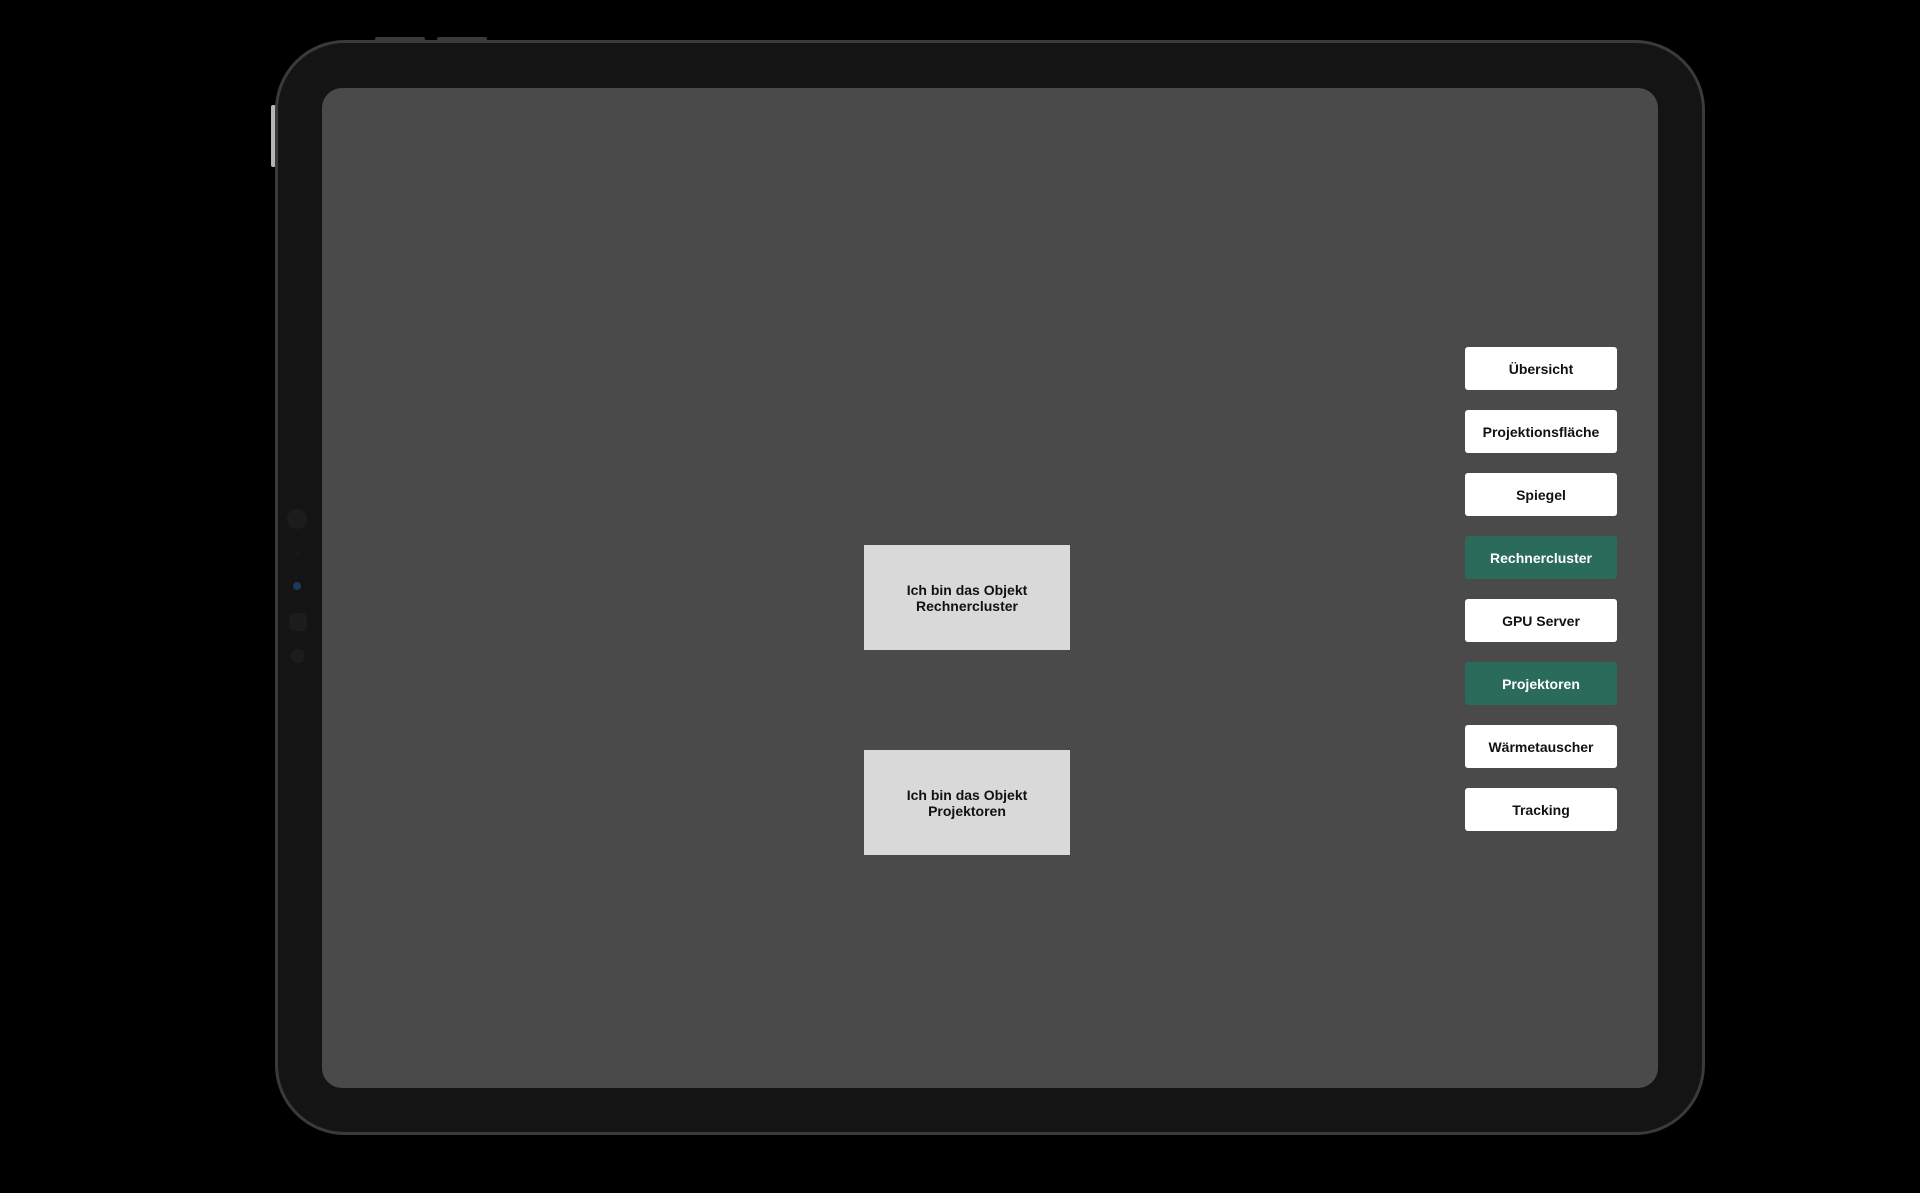 The width and height of the screenshot is (1920, 1193). I want to click on object-rechnercluster-line1: Ich bin das Objekt, so click(967, 589).